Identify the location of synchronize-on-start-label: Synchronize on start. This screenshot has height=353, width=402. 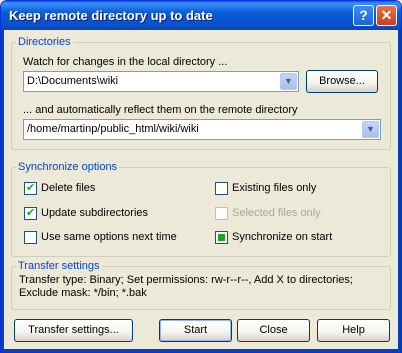
(282, 237).